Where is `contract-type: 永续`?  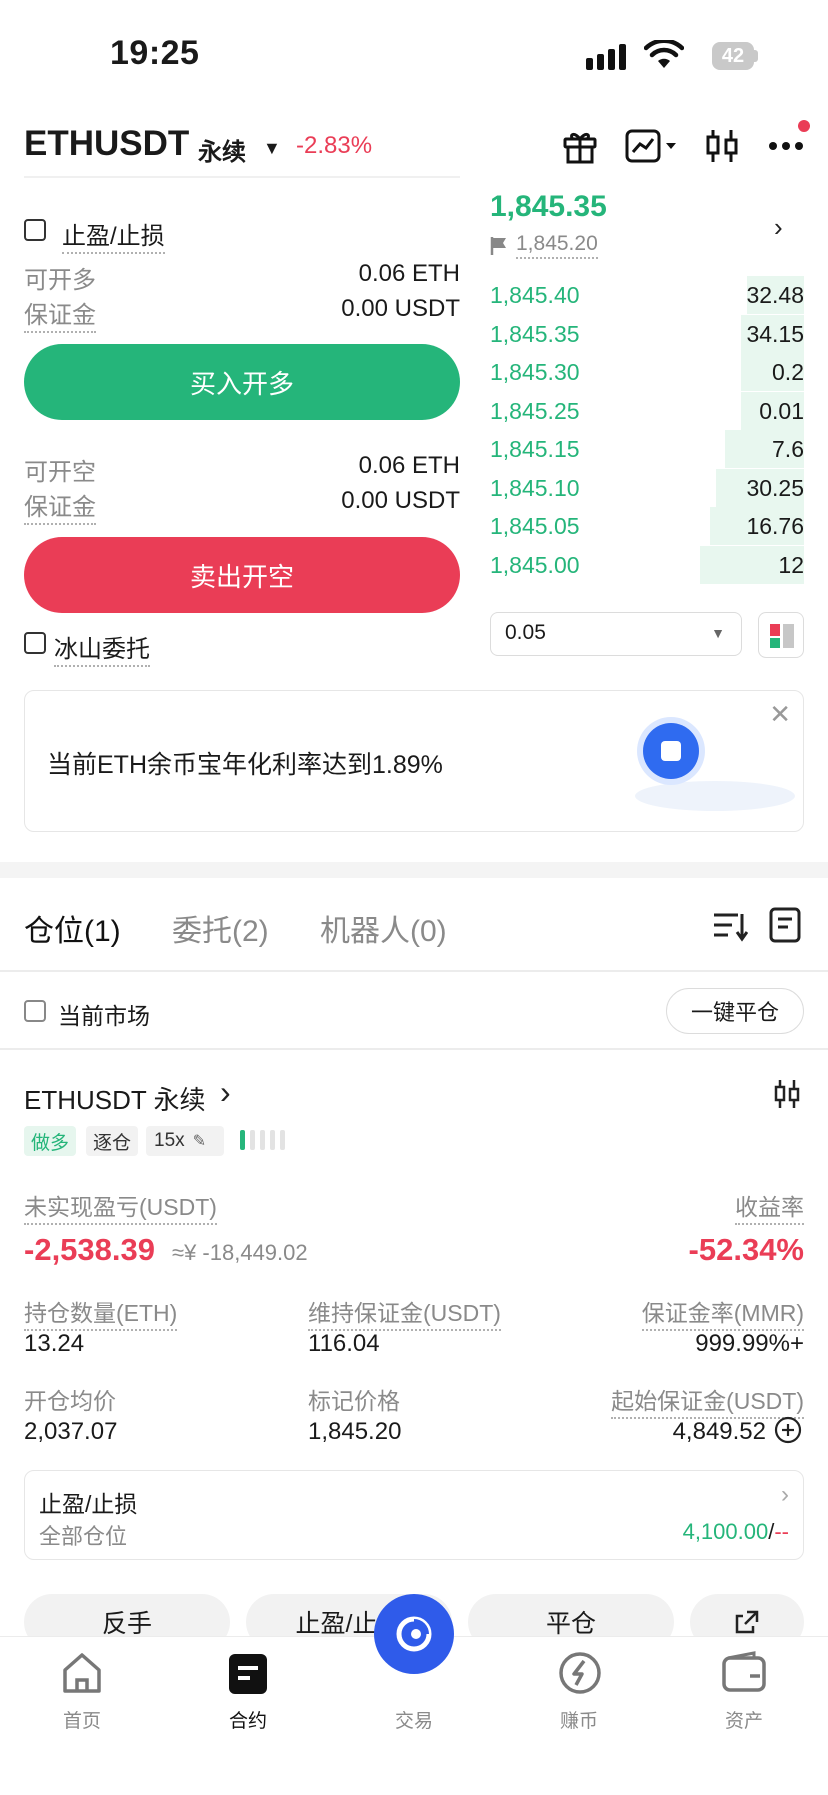 contract-type: 永续 is located at coordinates (222, 149).